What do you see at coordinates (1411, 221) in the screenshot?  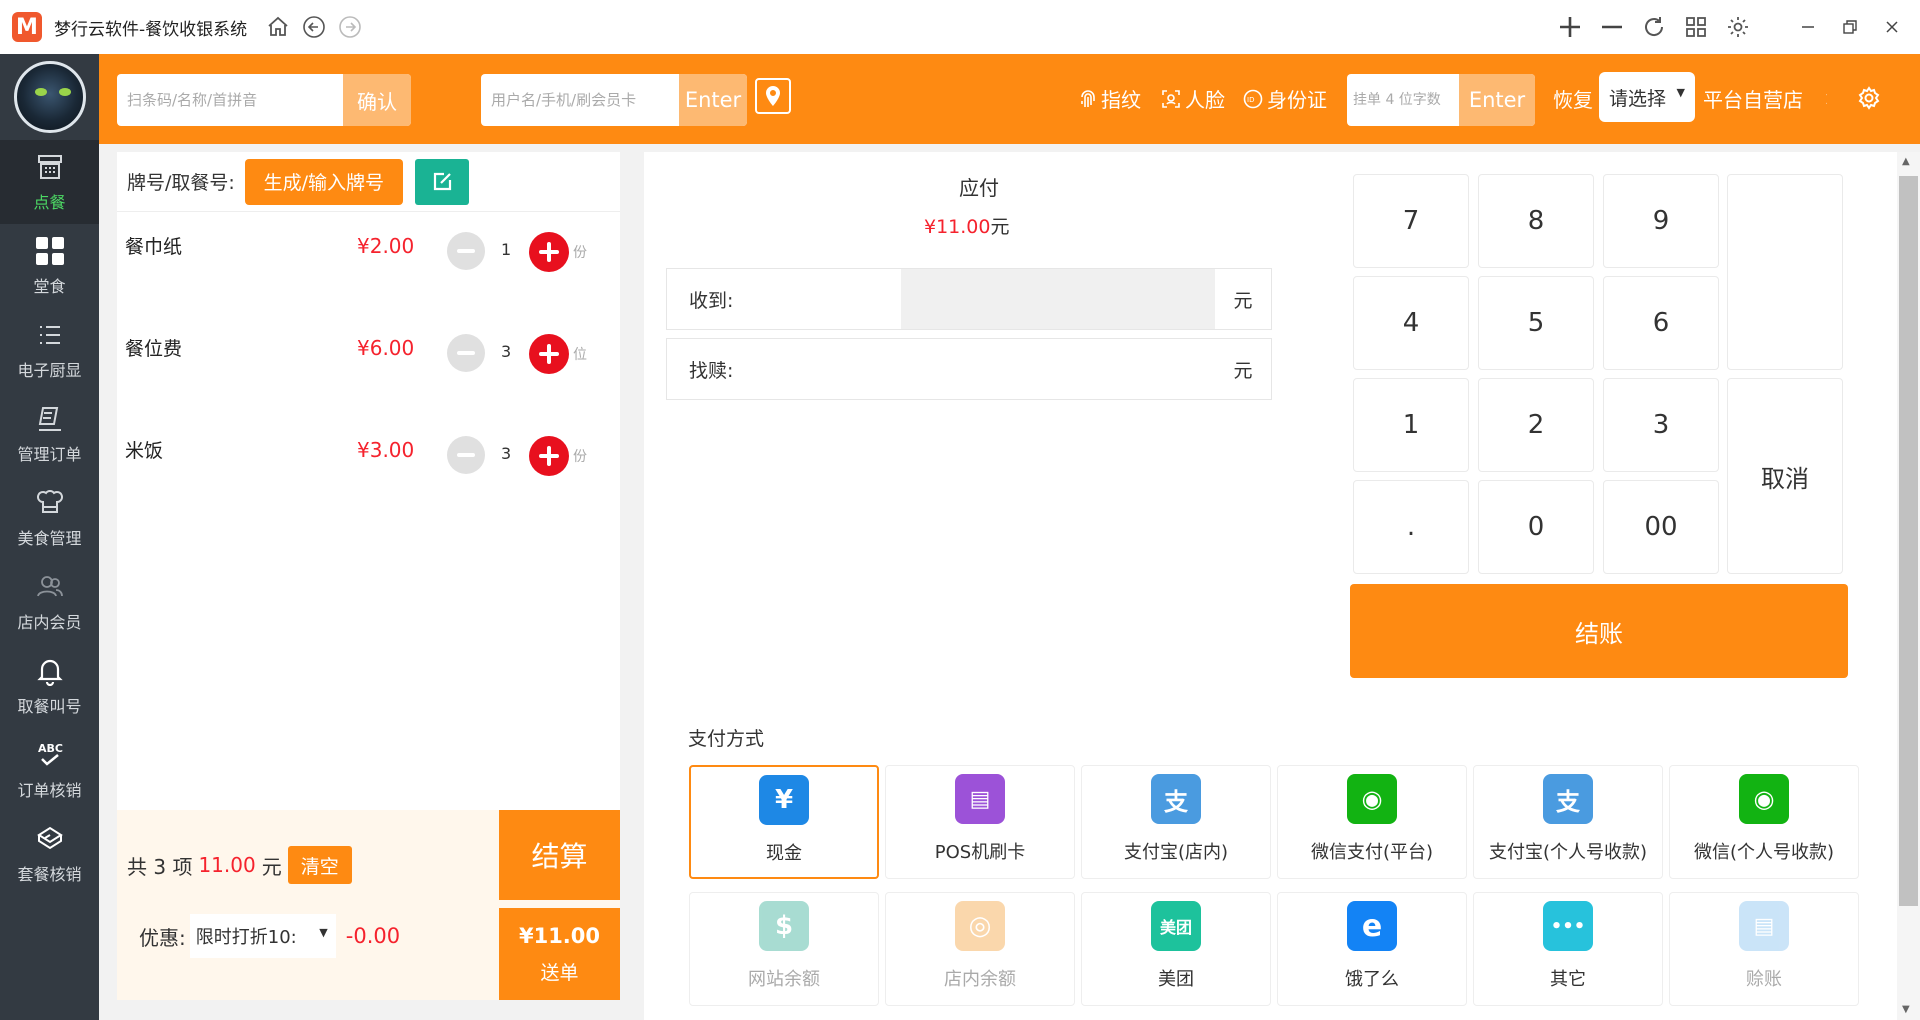 I see `key-7: 7` at bounding box center [1411, 221].